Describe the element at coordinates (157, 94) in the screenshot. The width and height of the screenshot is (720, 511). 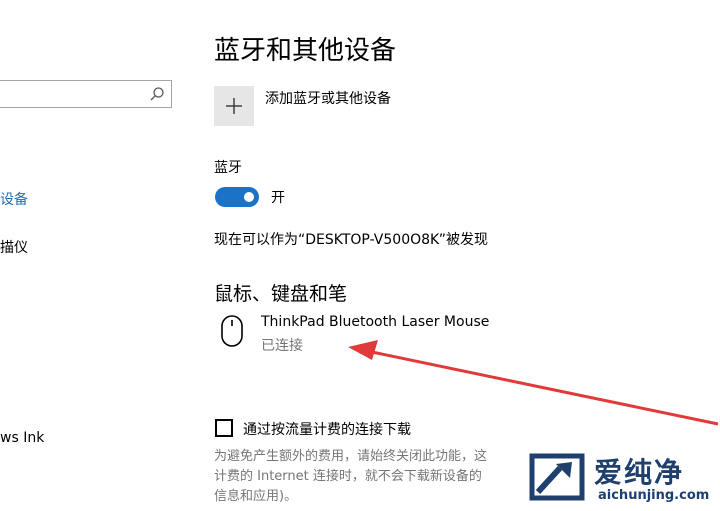
I see `search-icon` at that location.